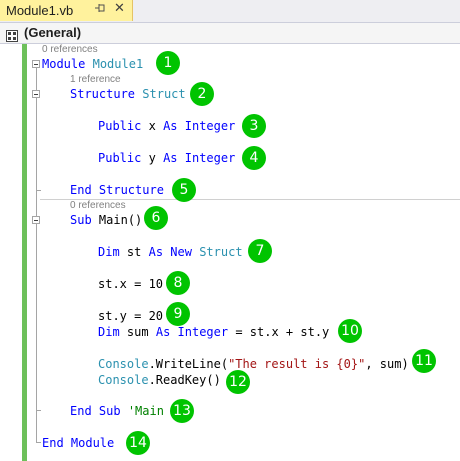 This screenshot has width=460, height=461. What do you see at coordinates (202, 94) in the screenshot?
I see `annotation-badge-2: 2` at bounding box center [202, 94].